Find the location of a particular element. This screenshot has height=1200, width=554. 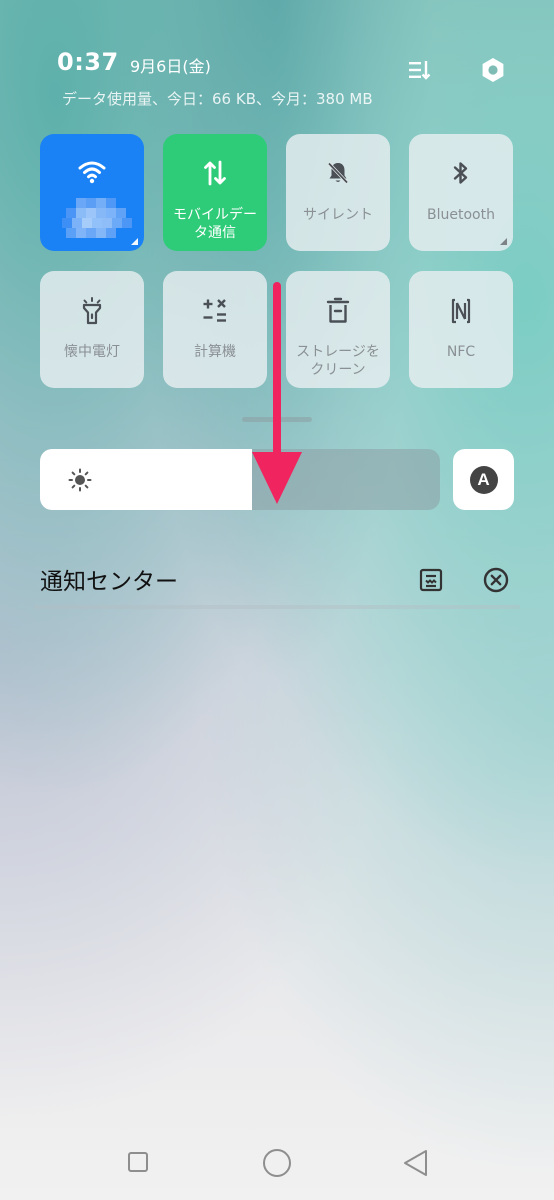

nfc-icon is located at coordinates (461, 311).